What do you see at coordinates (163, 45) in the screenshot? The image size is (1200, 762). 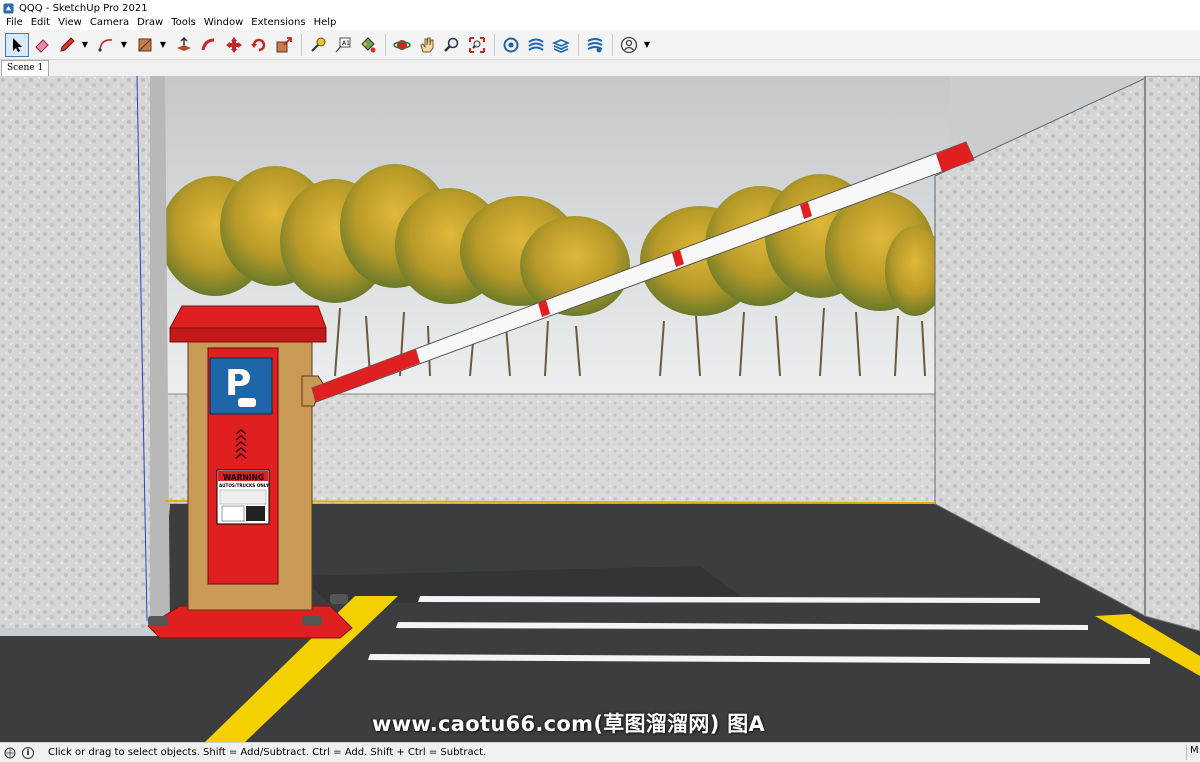 I see `shapes-dropdown: ▼` at bounding box center [163, 45].